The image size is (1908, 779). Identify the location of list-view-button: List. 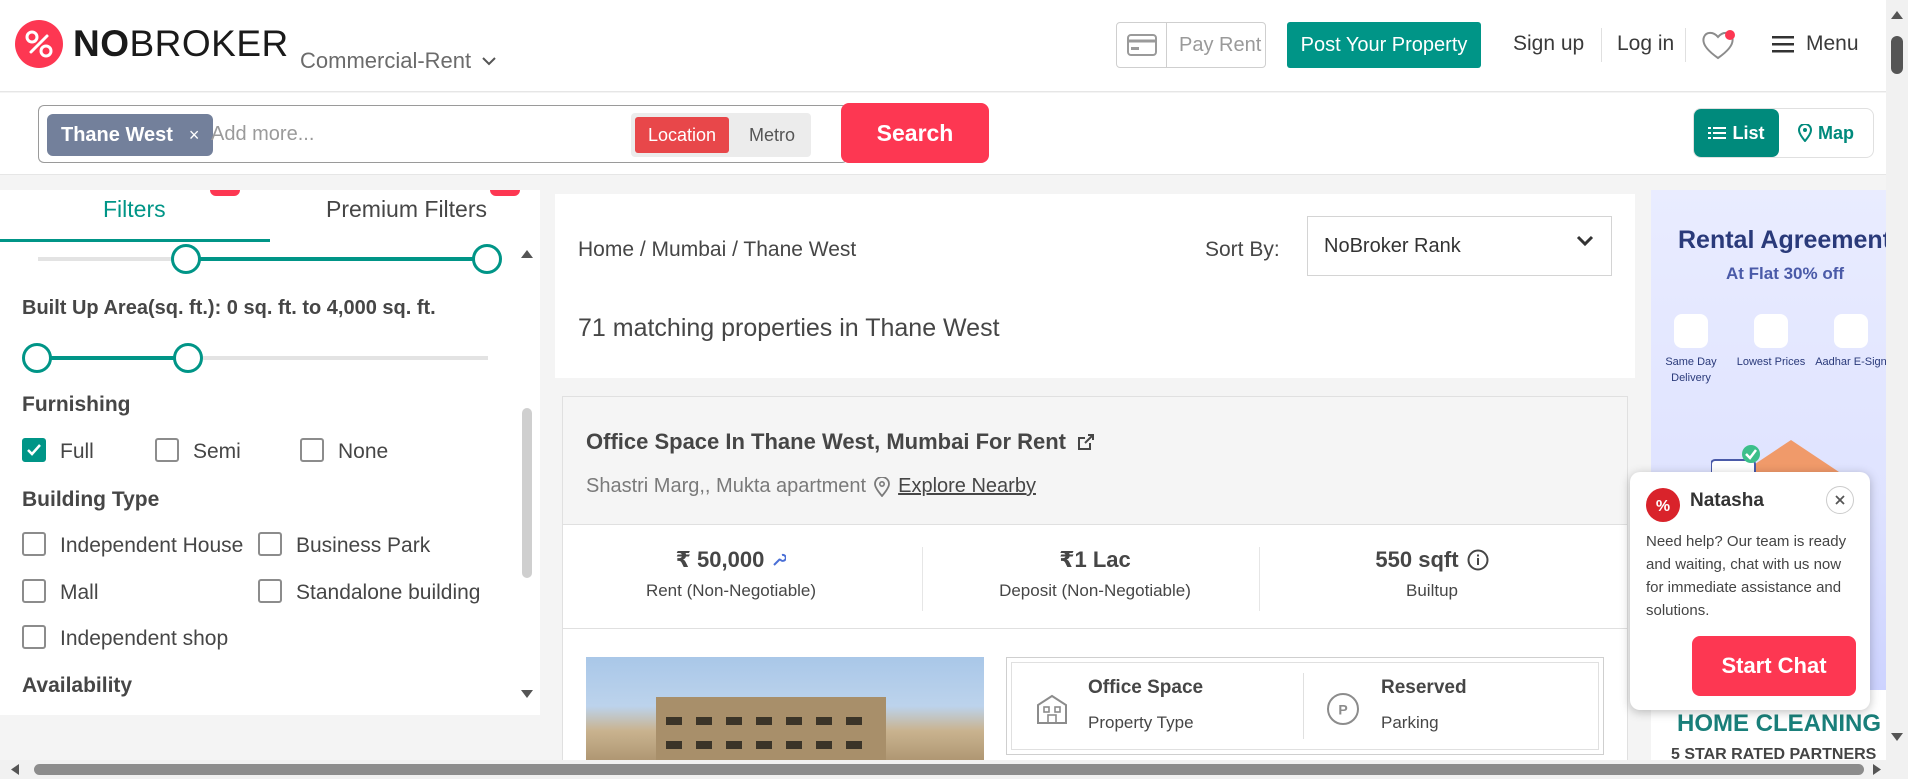
(1736, 133).